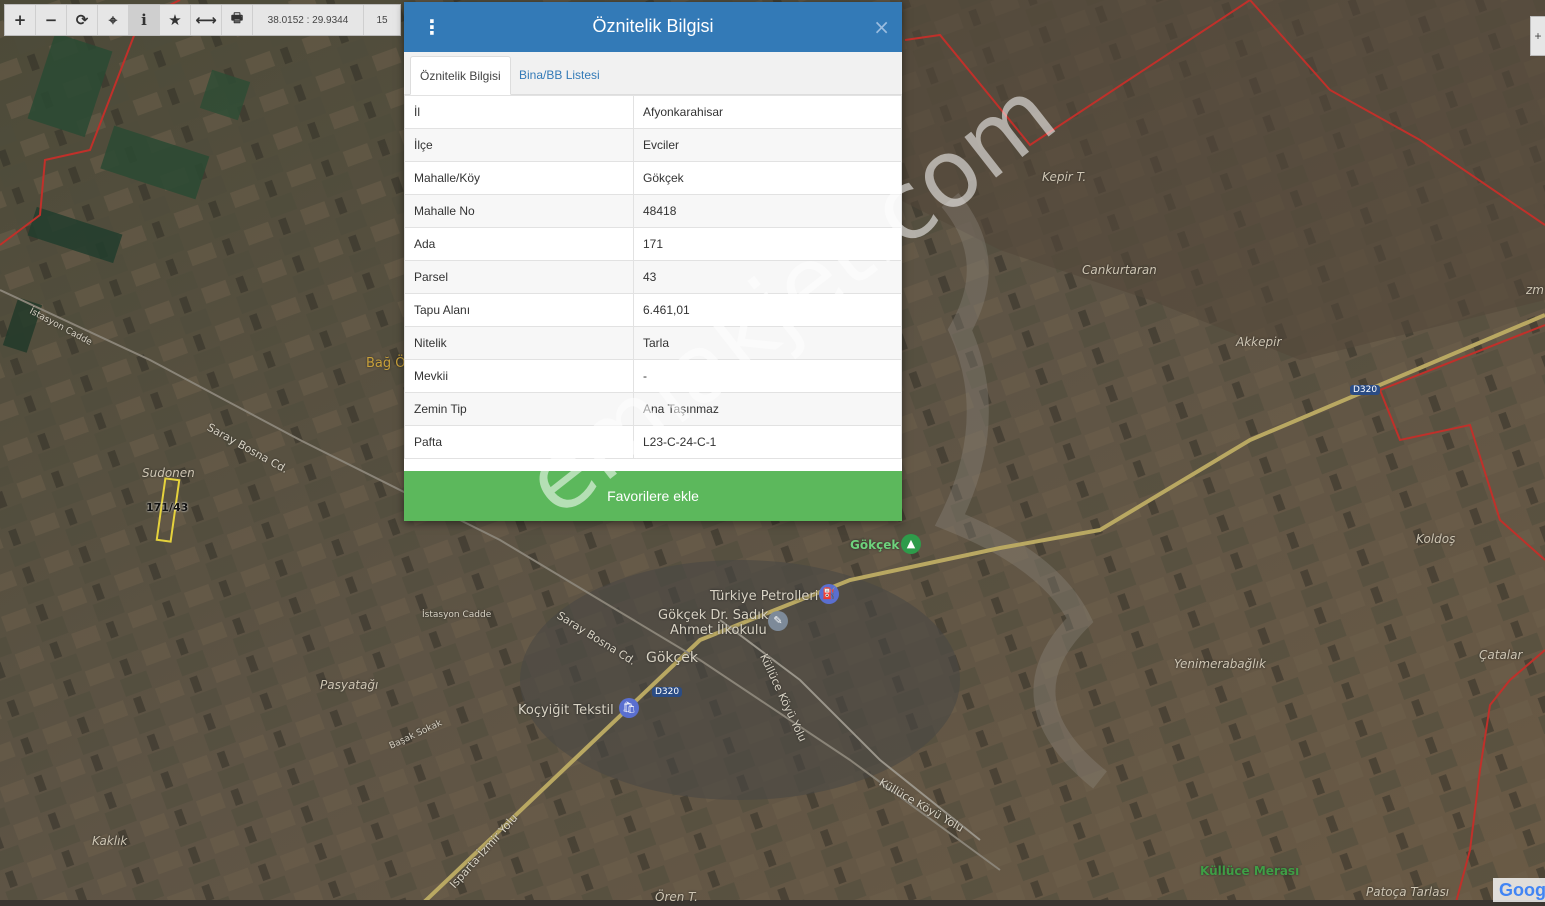 This screenshot has width=1545, height=906. What do you see at coordinates (713, 615) in the screenshot?
I see `map-label-gokcek-school: Gökçek Dr. Sadık` at bounding box center [713, 615].